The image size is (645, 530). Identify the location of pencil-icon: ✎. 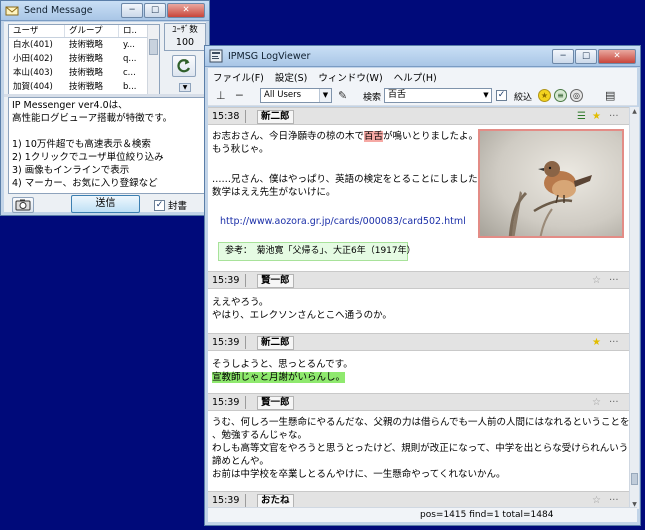
(342, 96).